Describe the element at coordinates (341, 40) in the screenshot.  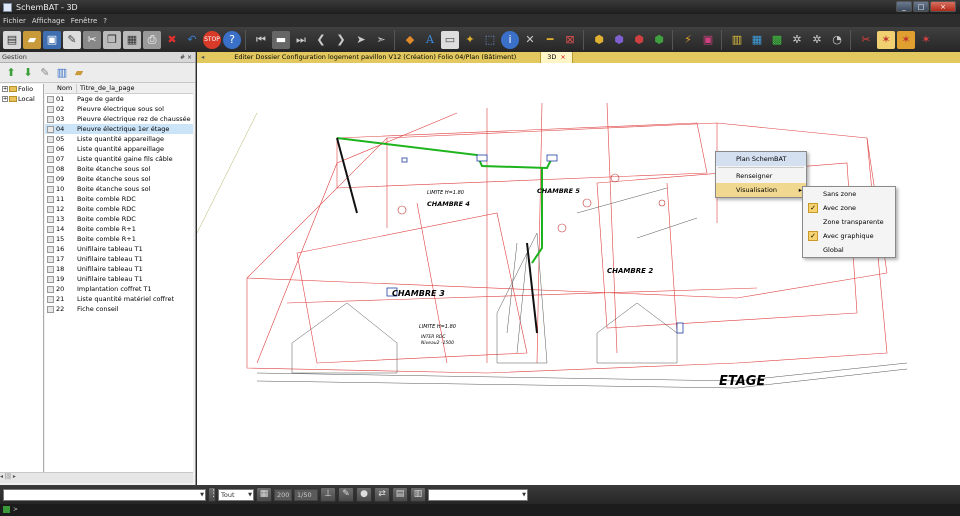
I see `next-icon: ❯` at that location.